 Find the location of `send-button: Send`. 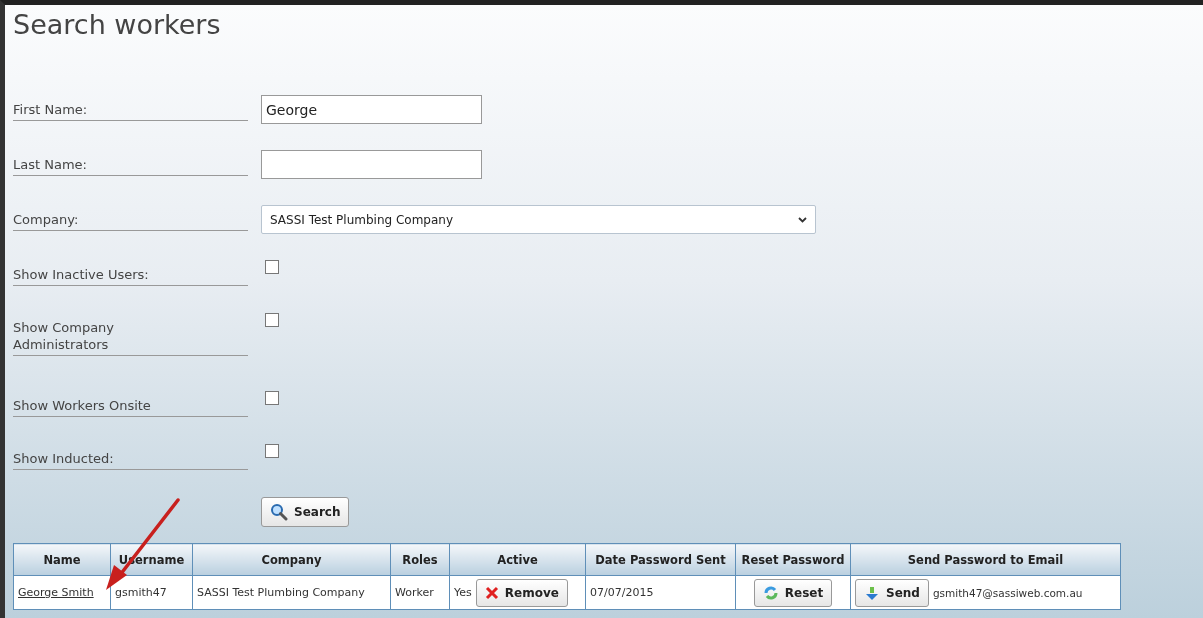

send-button: Send is located at coordinates (892, 592).